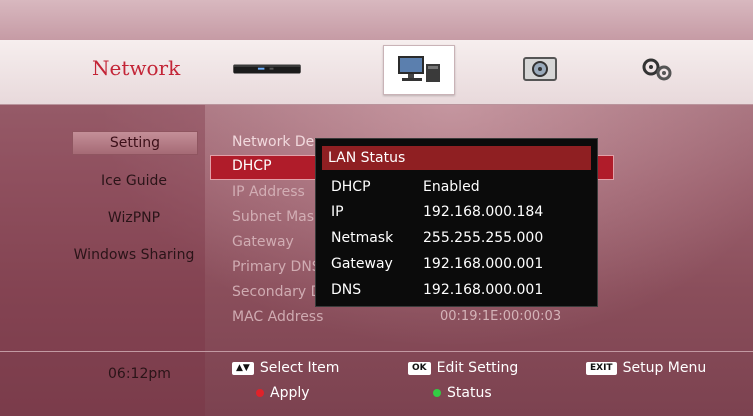 The width and height of the screenshot is (753, 416). I want to click on edit-setting-hint: OK Edit Setting, so click(463, 368).